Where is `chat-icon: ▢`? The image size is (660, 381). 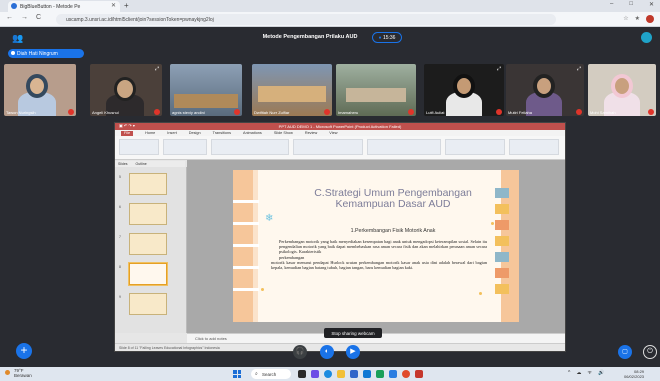
chat-icon: ▢ is located at coordinates (625, 352).